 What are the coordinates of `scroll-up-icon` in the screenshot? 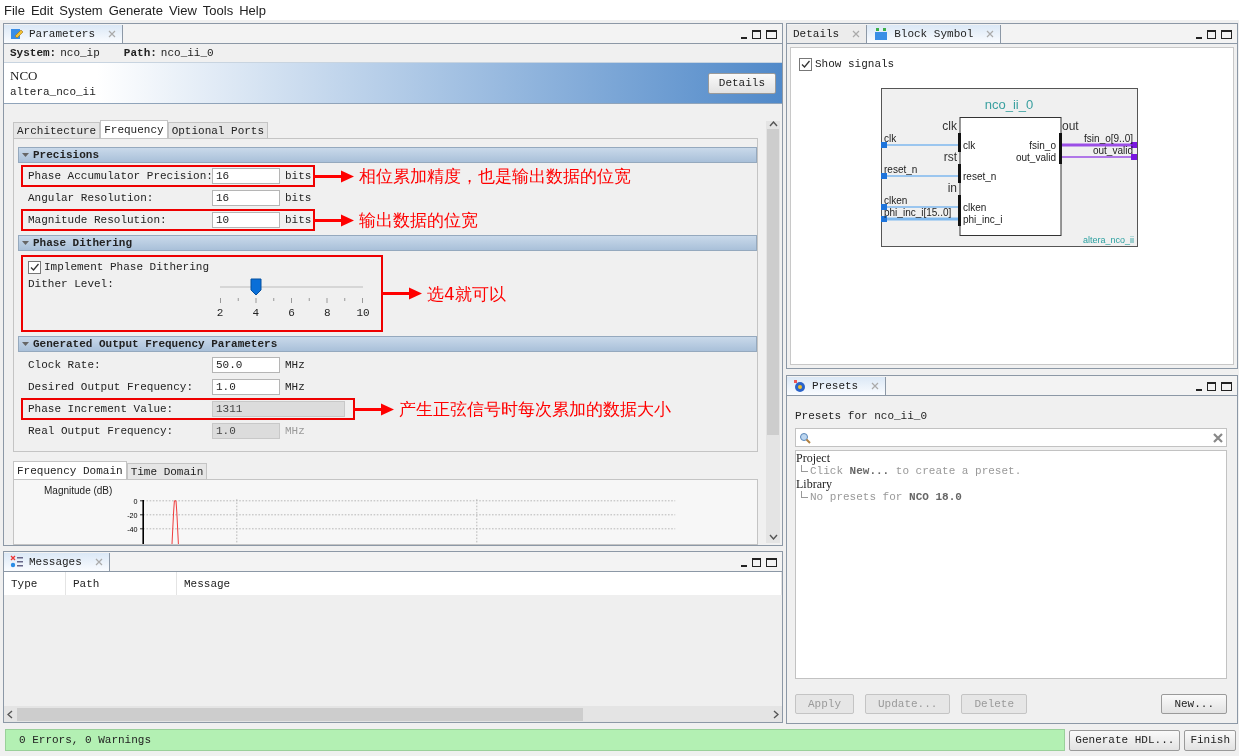 It's located at (773, 124).